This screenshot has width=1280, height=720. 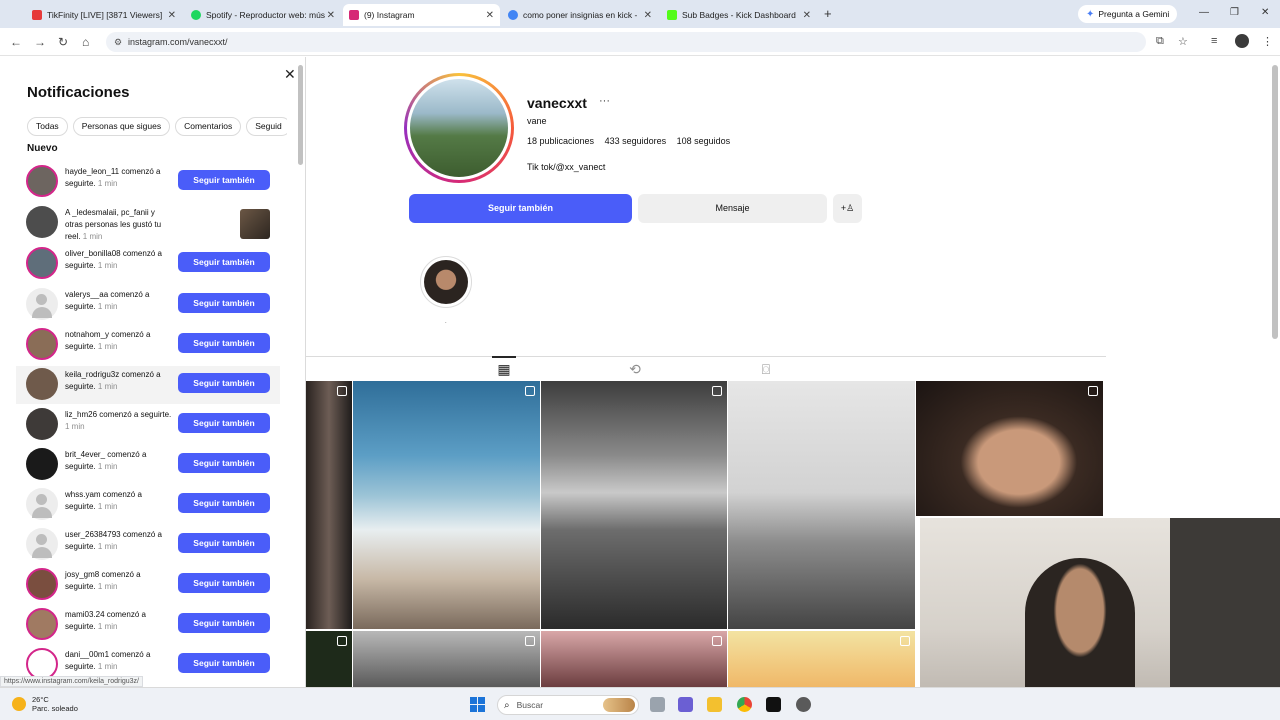 What do you see at coordinates (85, 454) in the screenshot?
I see `notification-username: brit_4ever_` at bounding box center [85, 454].